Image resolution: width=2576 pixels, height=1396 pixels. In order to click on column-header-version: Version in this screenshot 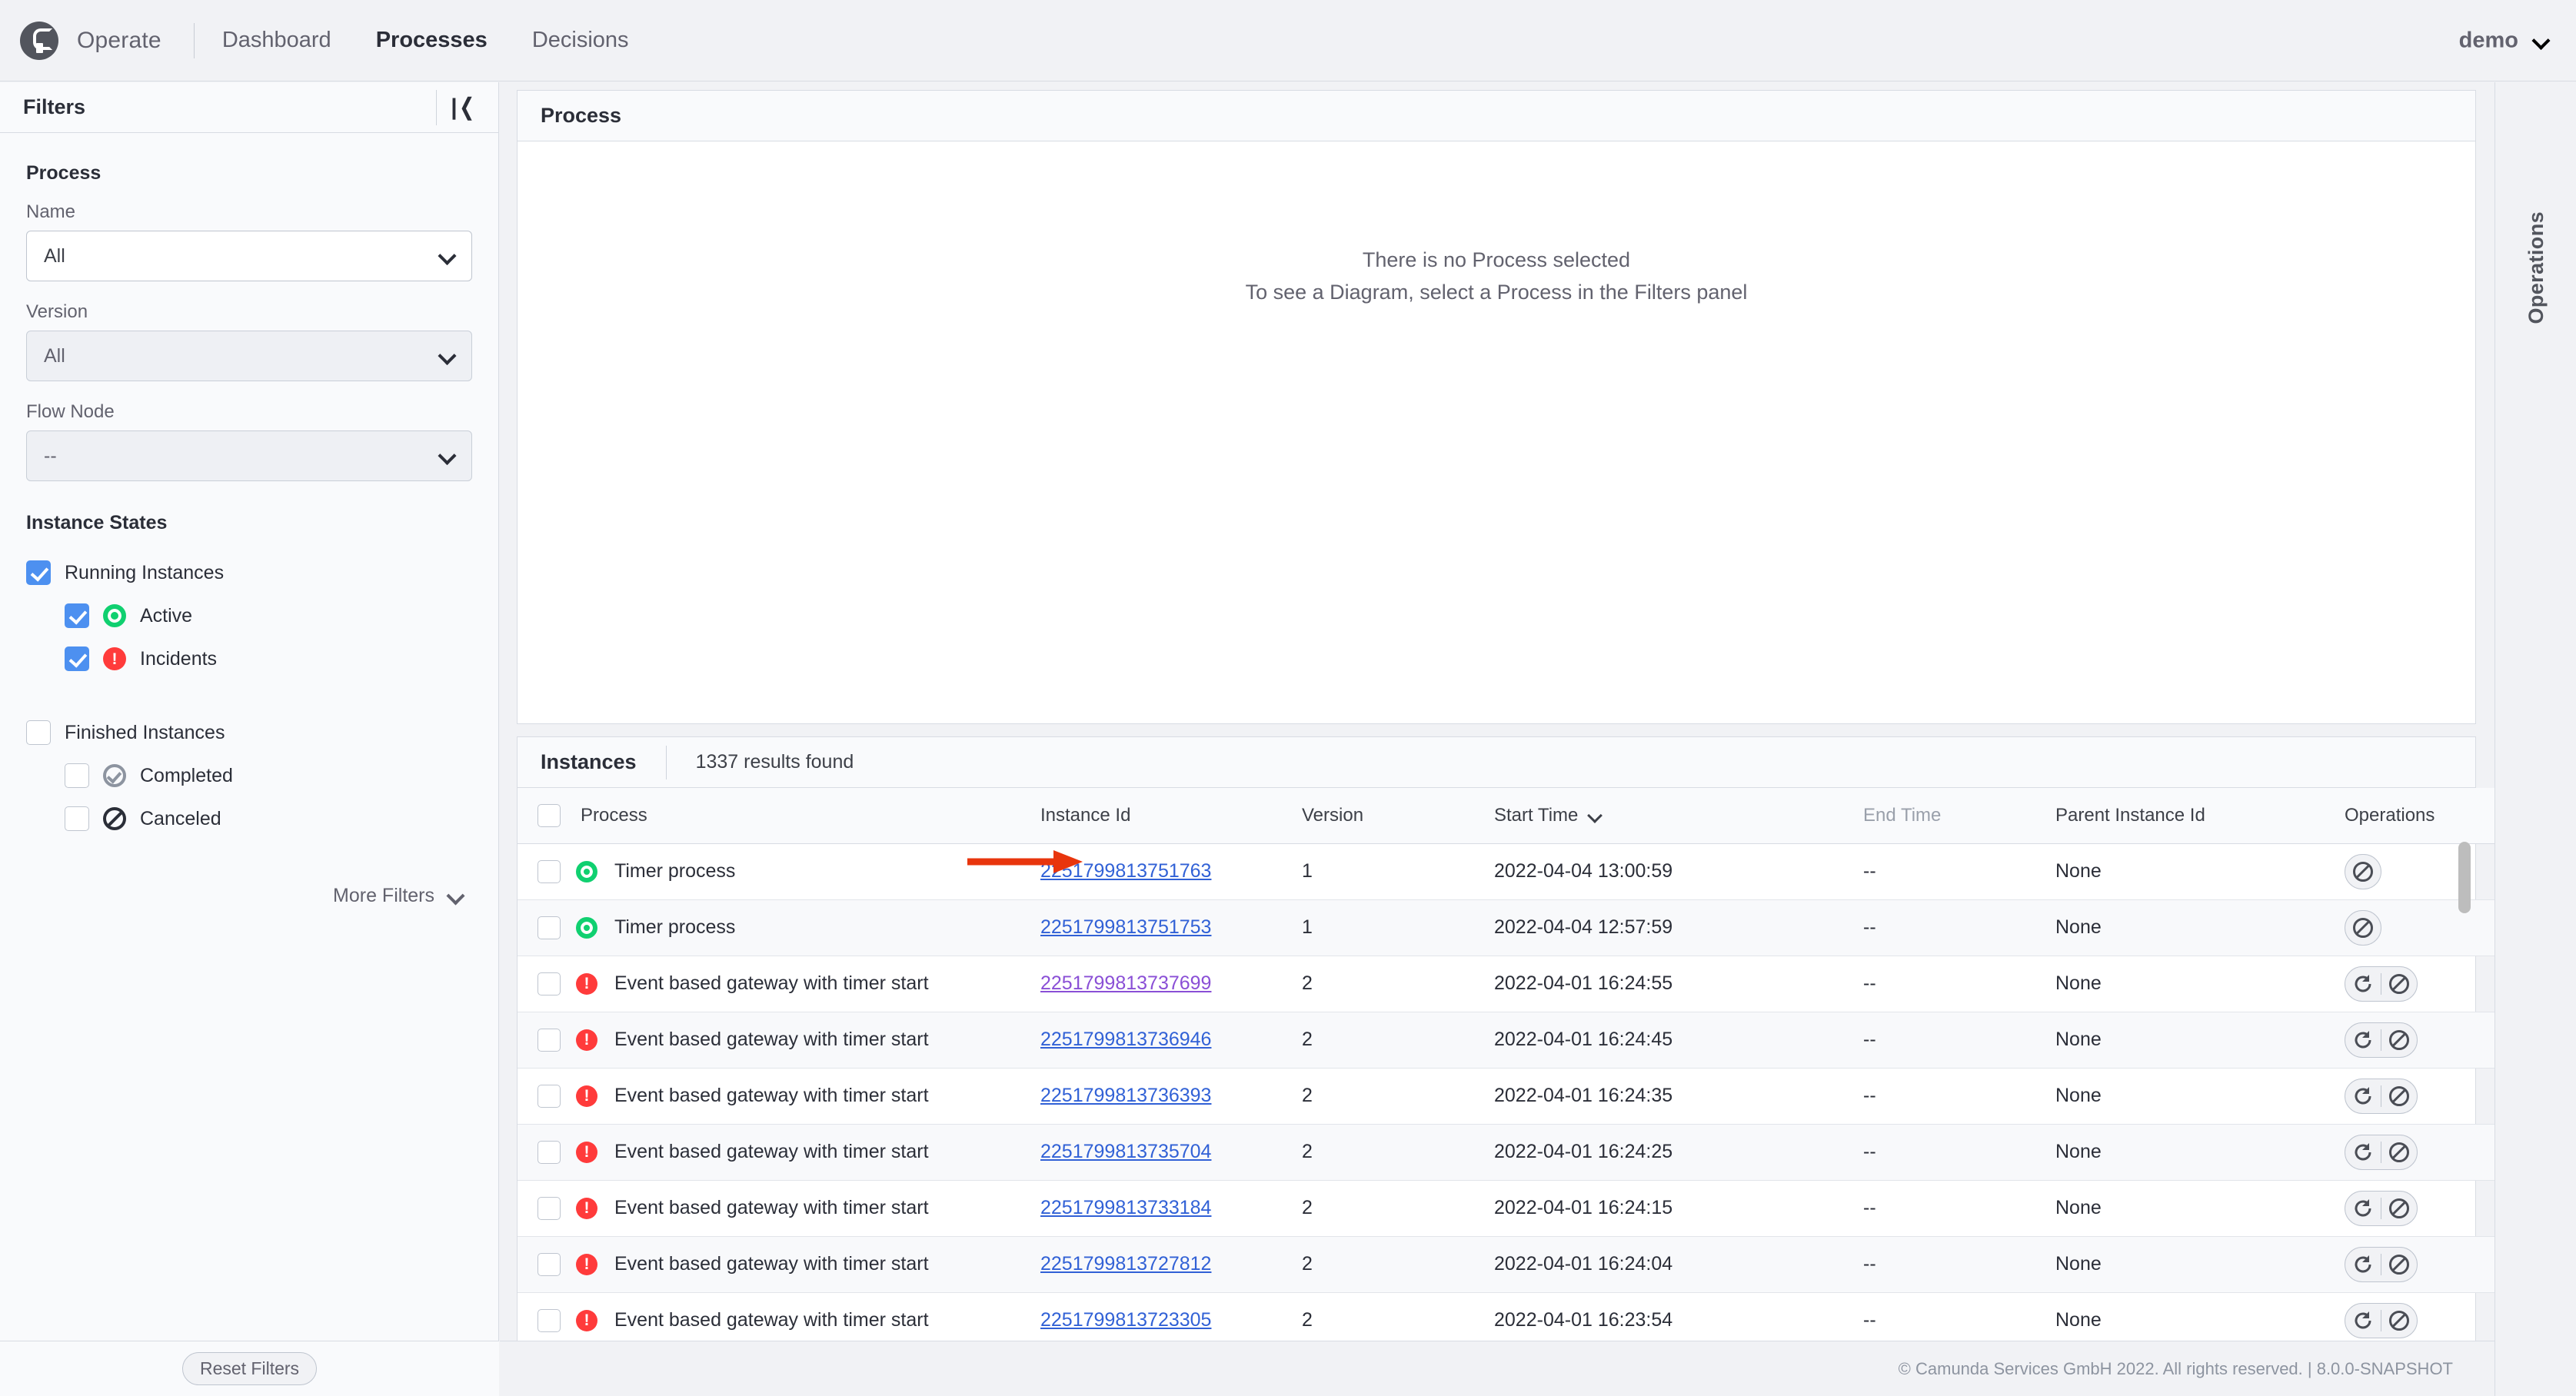, I will do `click(1398, 816)`.